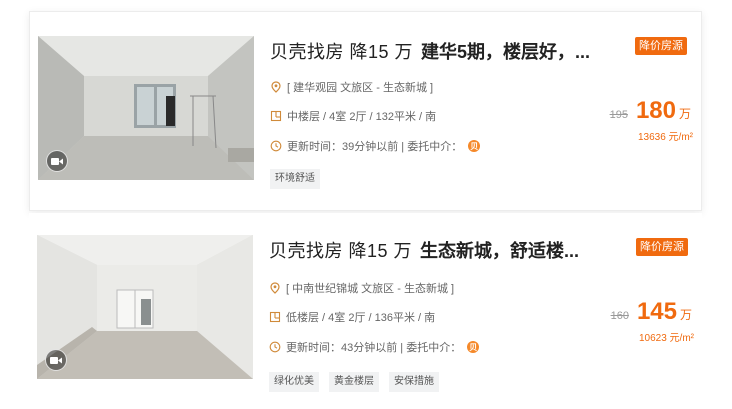 The width and height of the screenshot is (732, 409). I want to click on total-price: 180, so click(655, 110).